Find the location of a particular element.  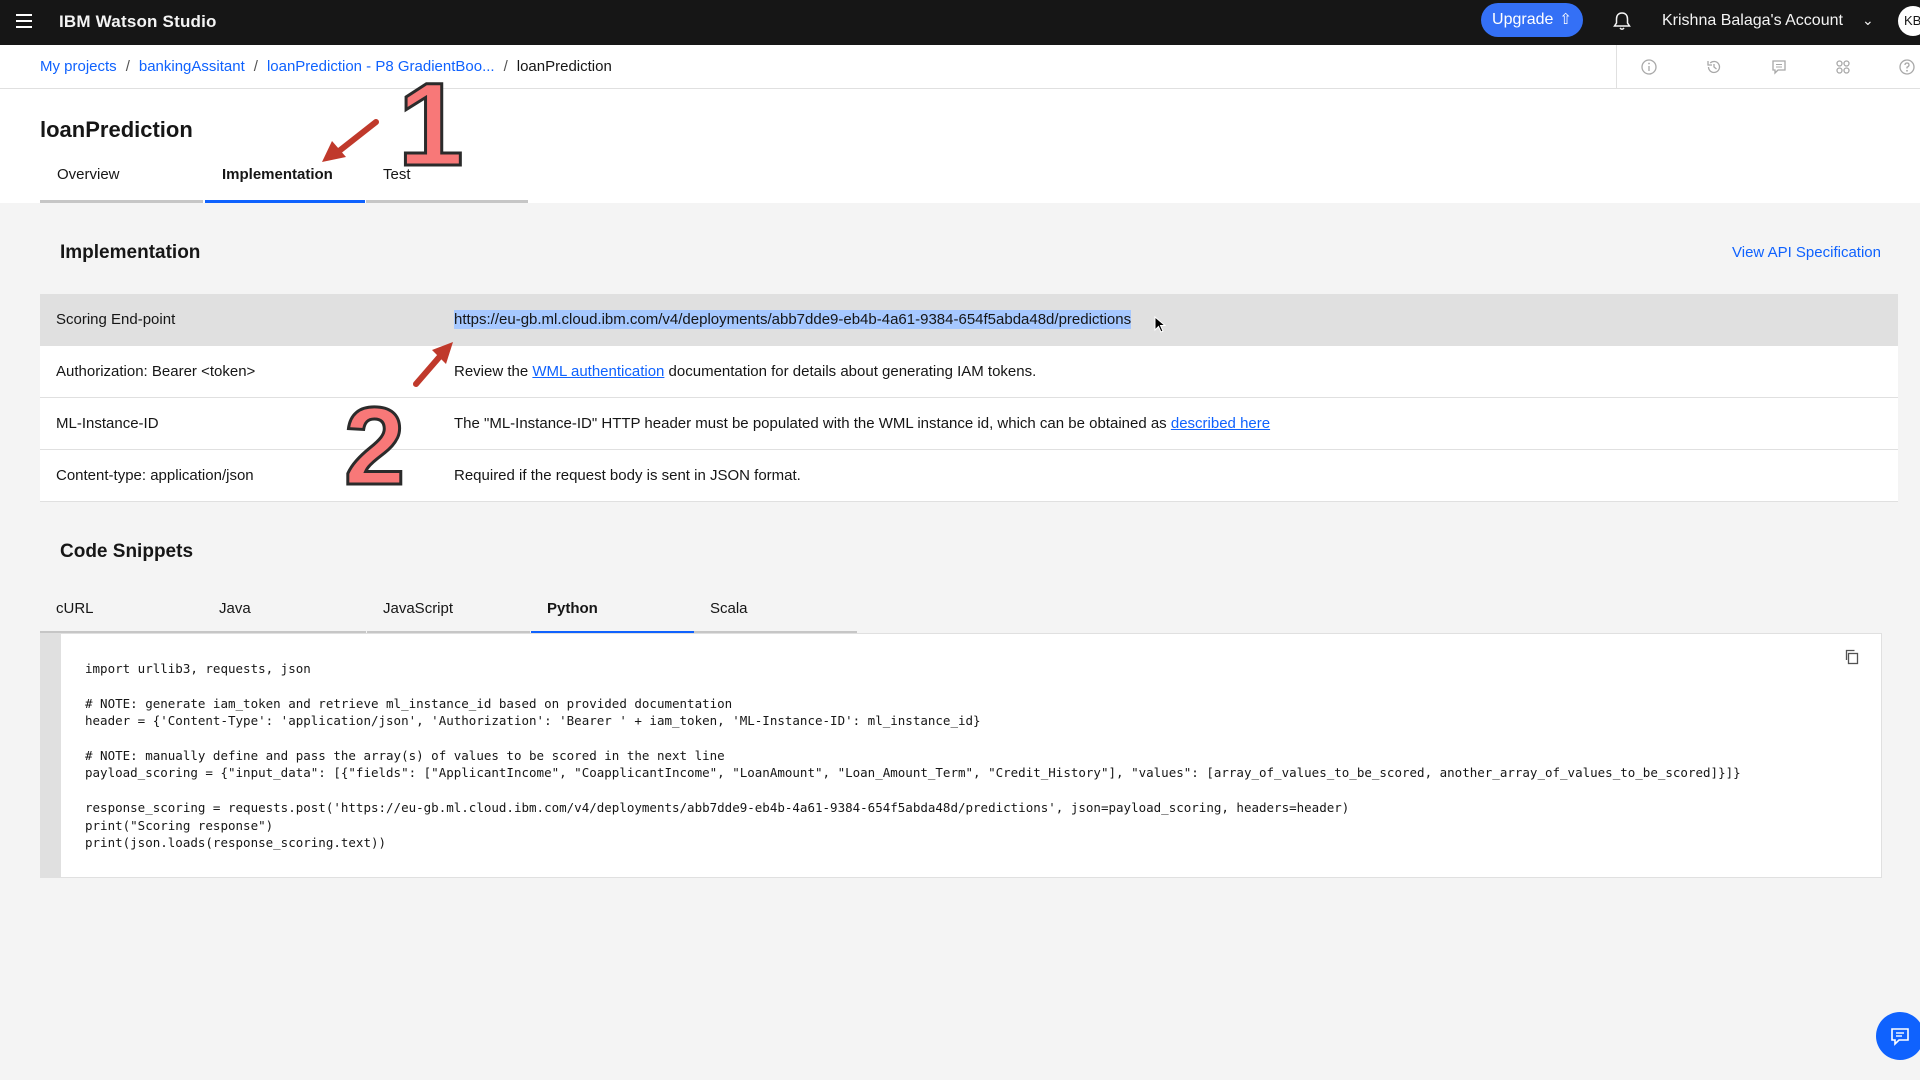

help-icon is located at coordinates (1907, 67).